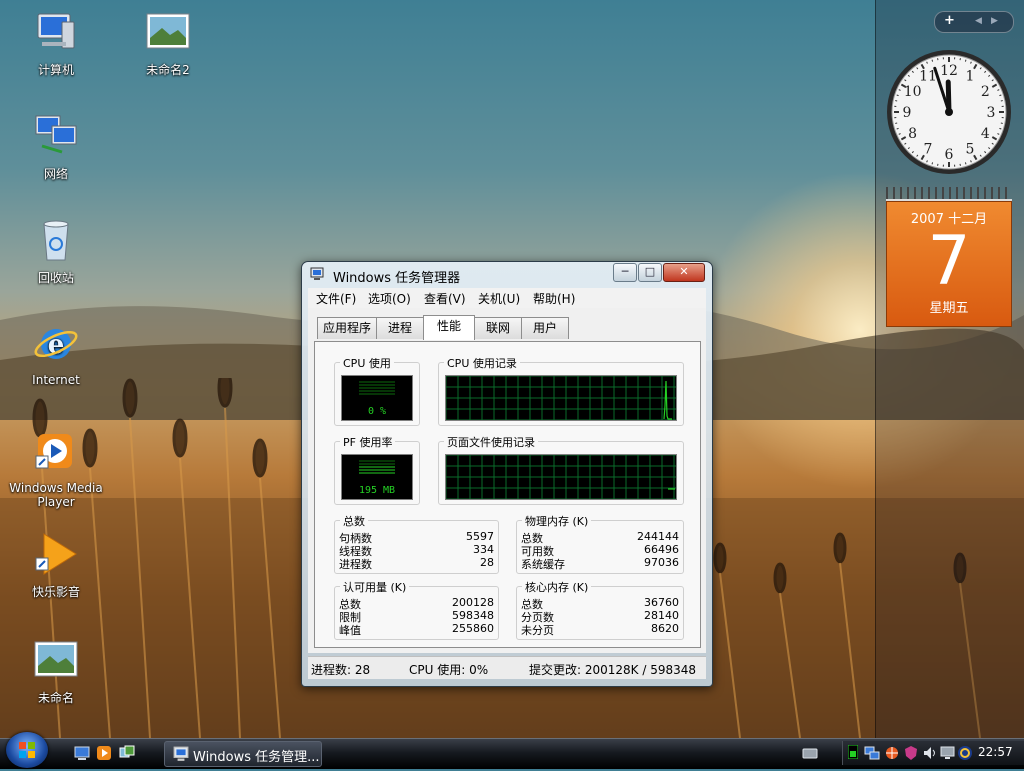  I want to click on cpu-history-label: CPU 使用记录, so click(482, 363).